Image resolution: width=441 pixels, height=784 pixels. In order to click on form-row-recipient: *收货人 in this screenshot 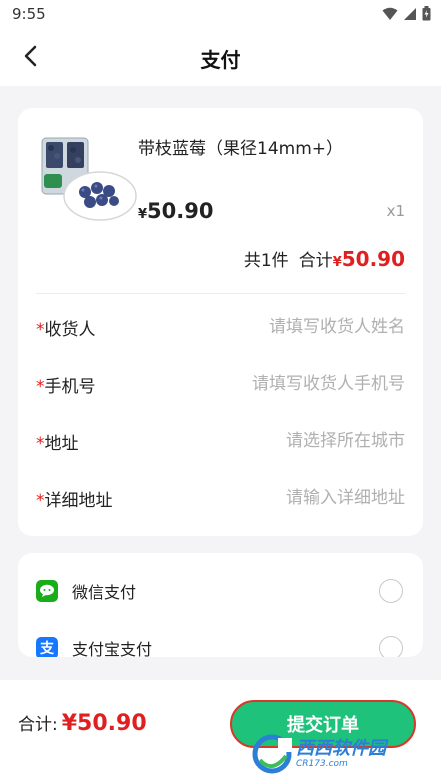, I will do `click(220, 327)`.